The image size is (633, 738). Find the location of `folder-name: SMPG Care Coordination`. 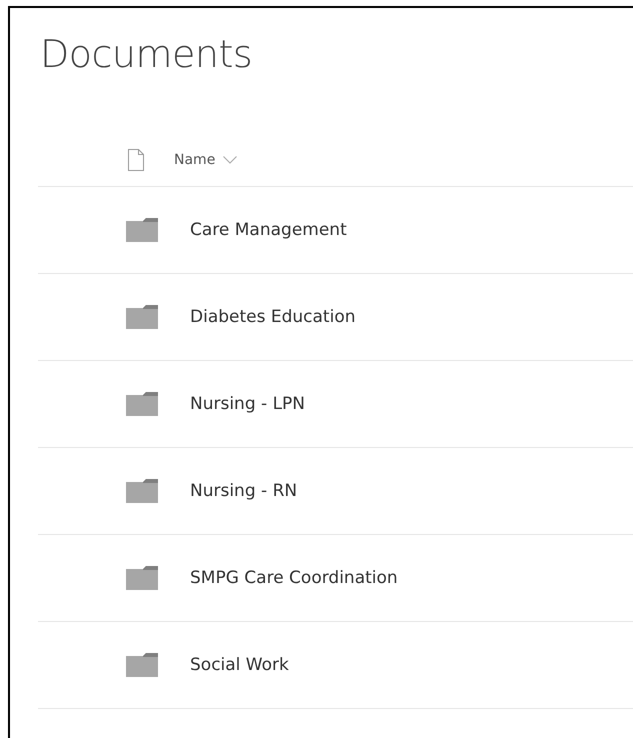

folder-name: SMPG Care Coordination is located at coordinates (294, 578).